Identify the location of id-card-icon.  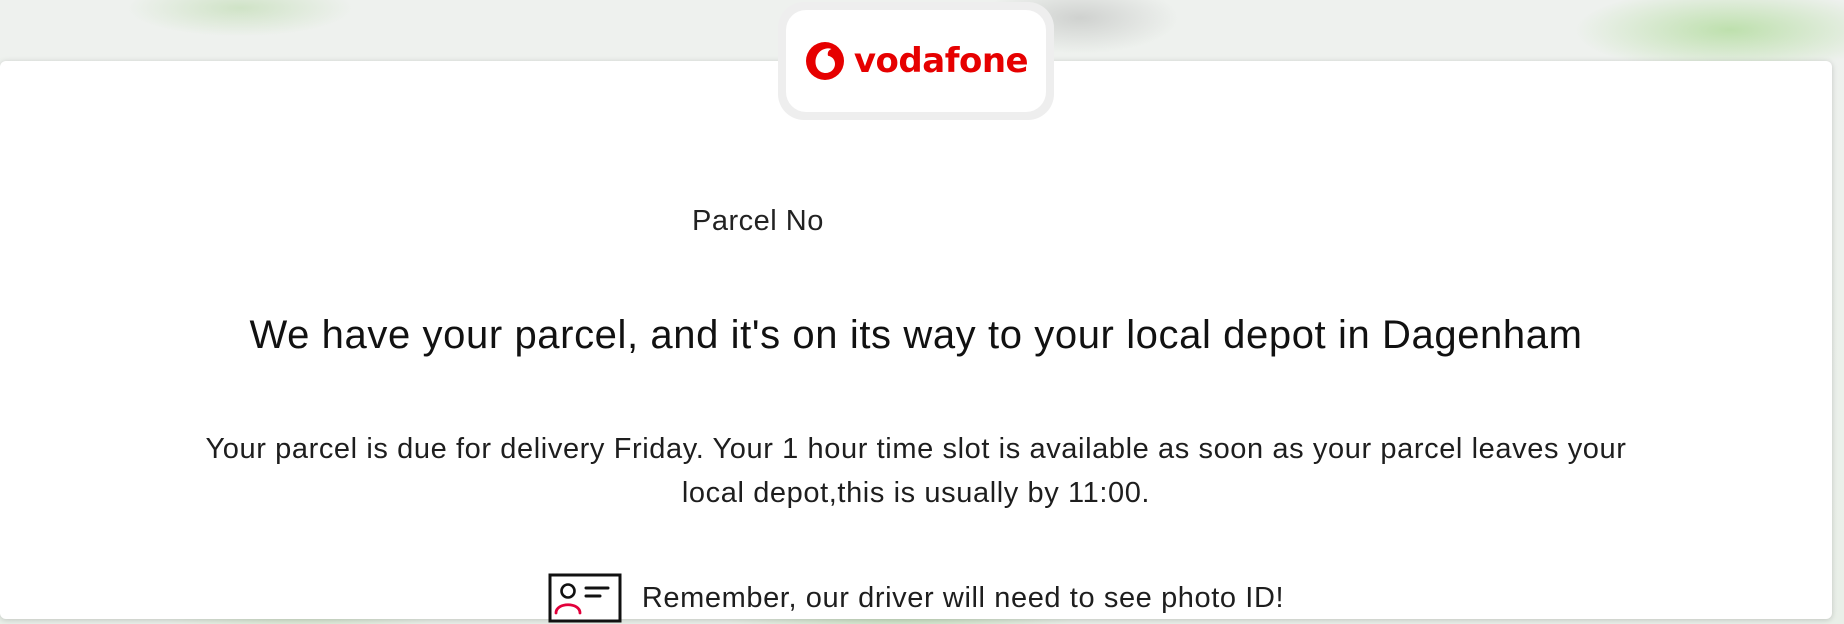
(585, 598).